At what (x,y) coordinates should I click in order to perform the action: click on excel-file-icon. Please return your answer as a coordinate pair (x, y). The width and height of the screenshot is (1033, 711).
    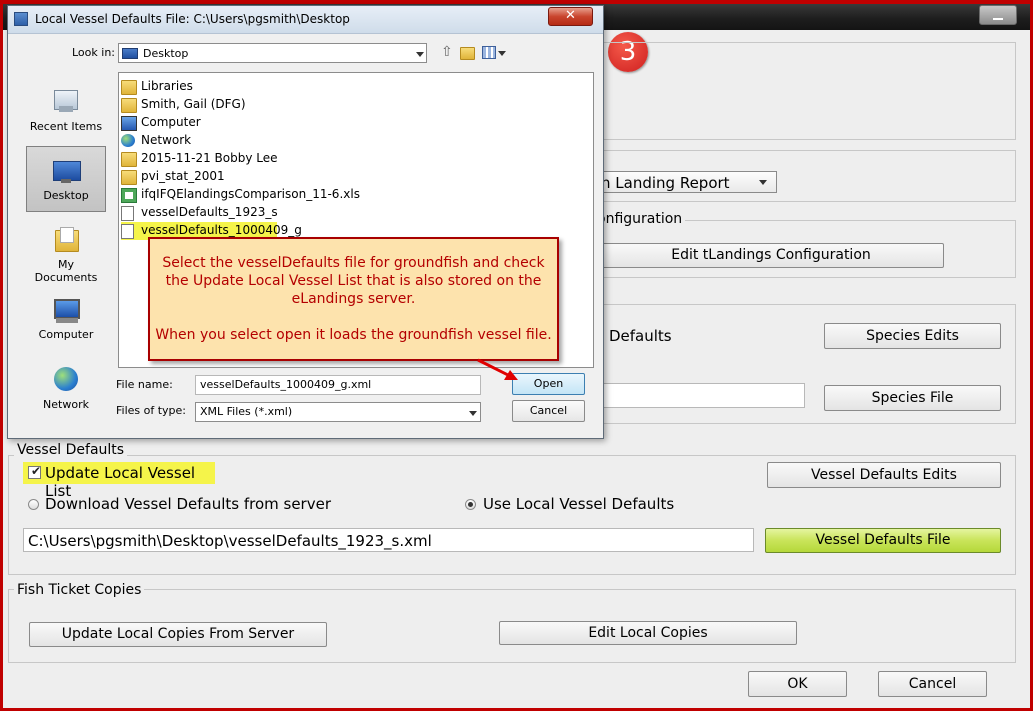
    Looking at the image, I should click on (129, 195).